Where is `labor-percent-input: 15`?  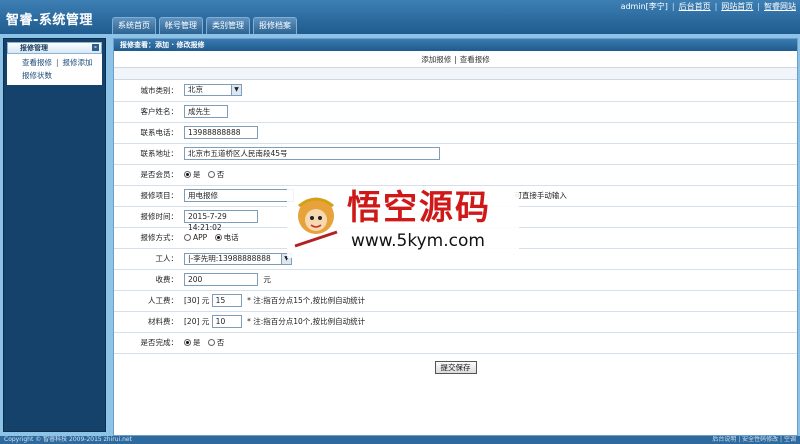
labor-percent-input: 15 is located at coordinates (226, 300).